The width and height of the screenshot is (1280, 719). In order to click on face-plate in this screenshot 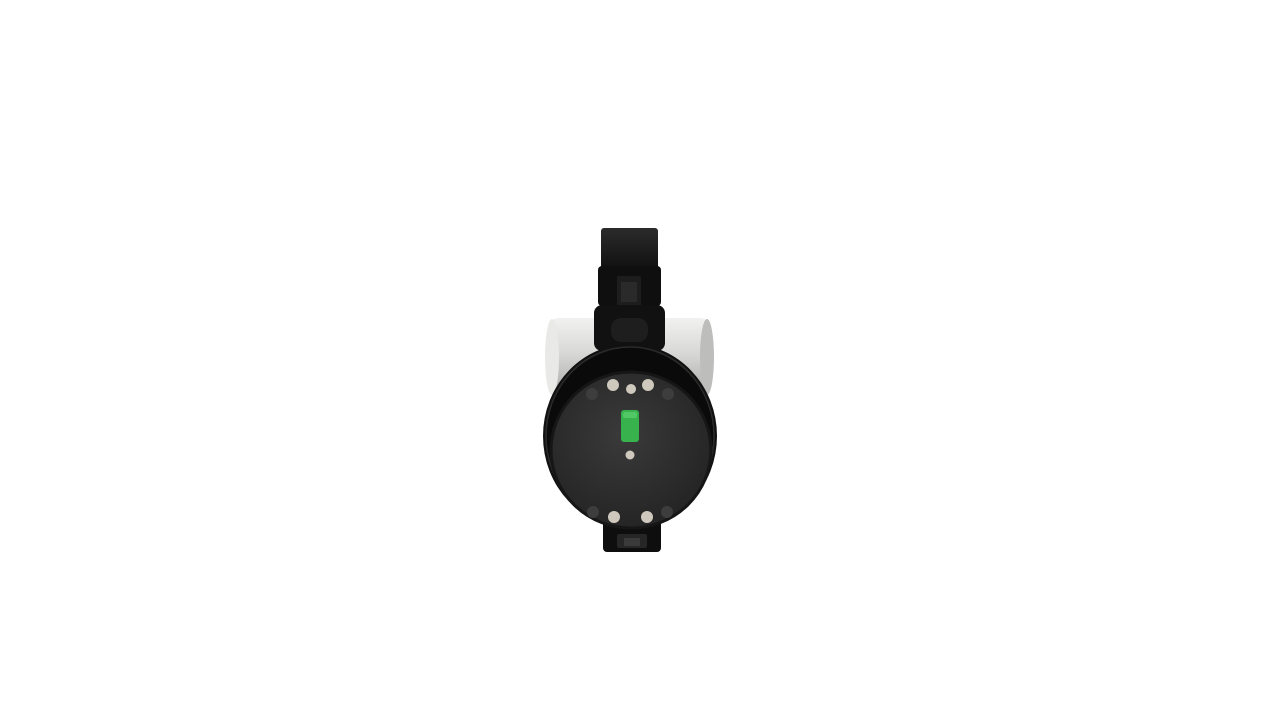, I will do `click(631, 450)`.